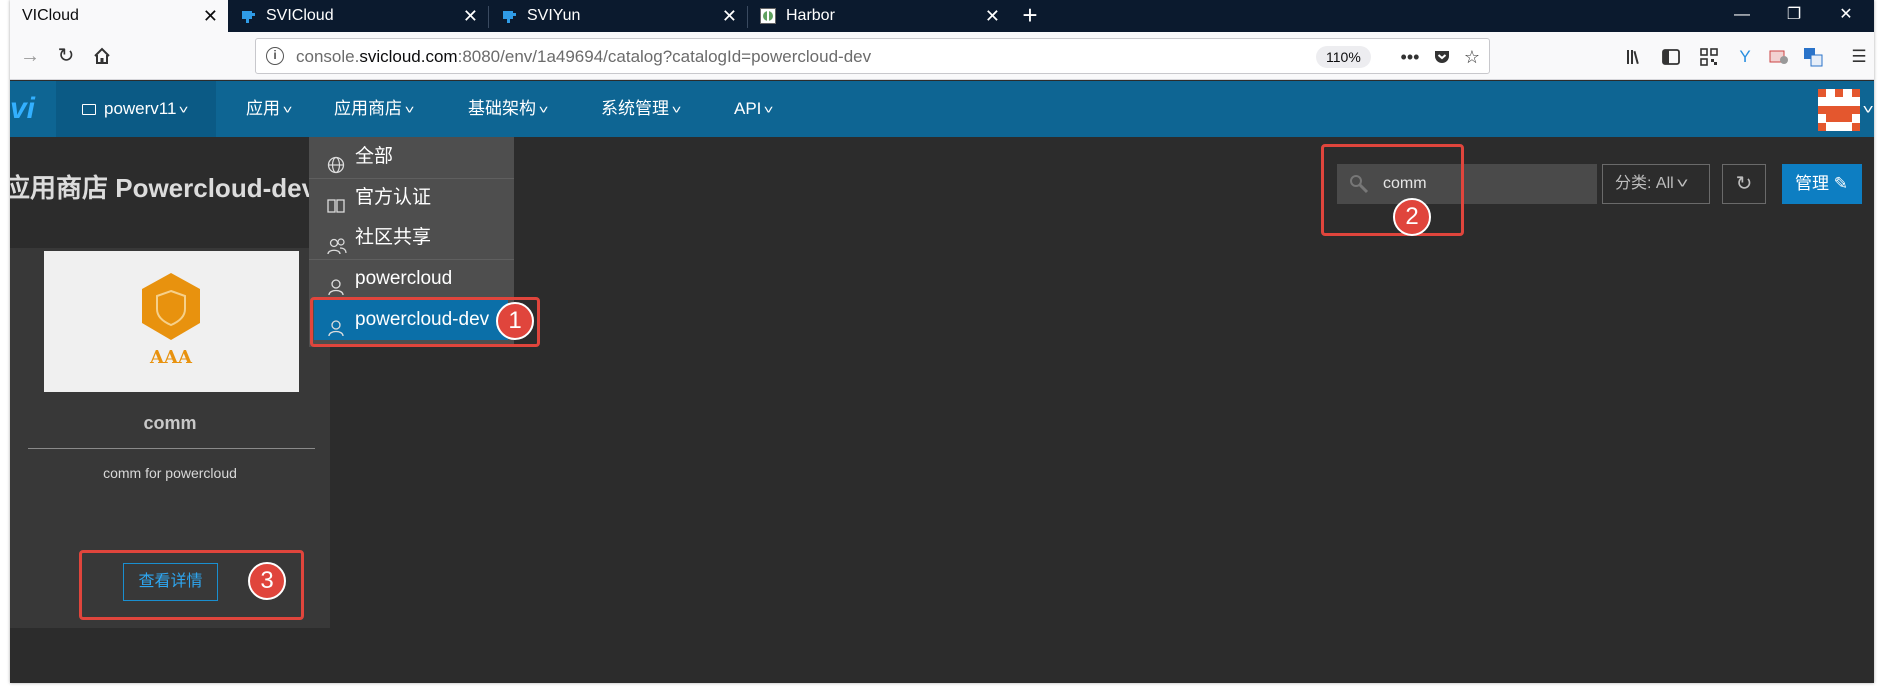  What do you see at coordinates (1709, 57) in the screenshot?
I see `qr-code-icon` at bounding box center [1709, 57].